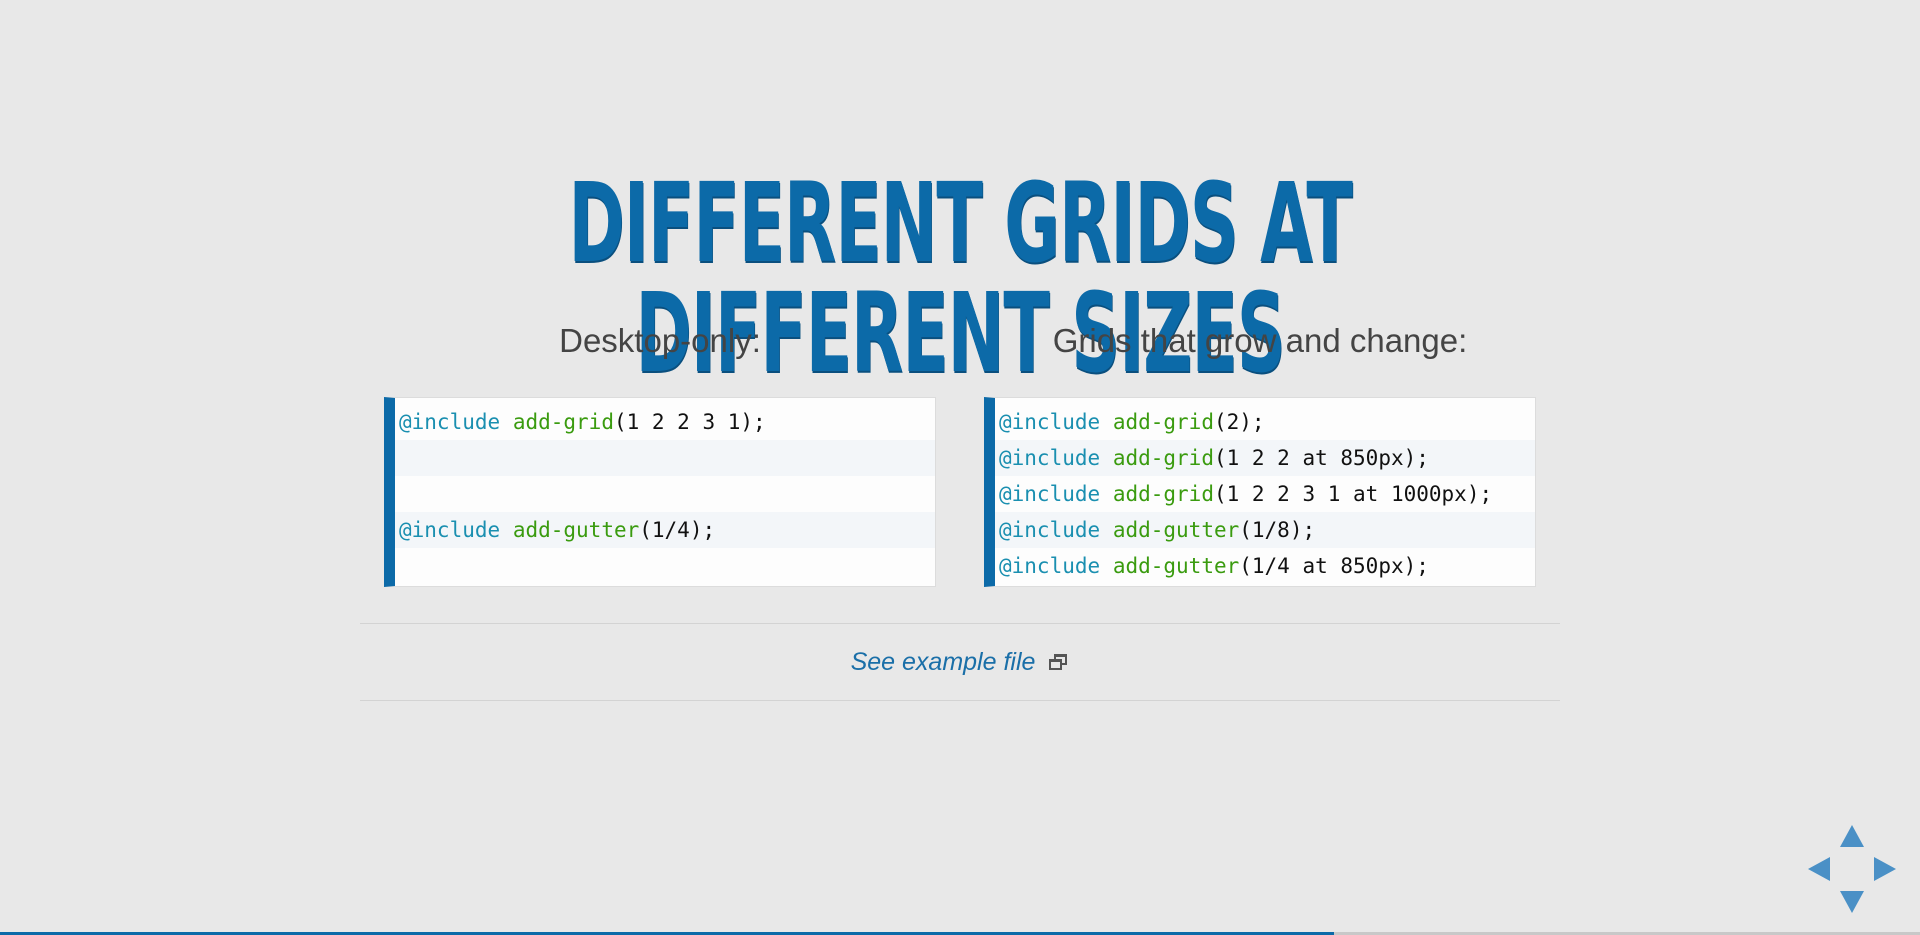 This screenshot has width=1920, height=935. What do you see at coordinates (1852, 869) in the screenshot?
I see `slide-navigation` at bounding box center [1852, 869].